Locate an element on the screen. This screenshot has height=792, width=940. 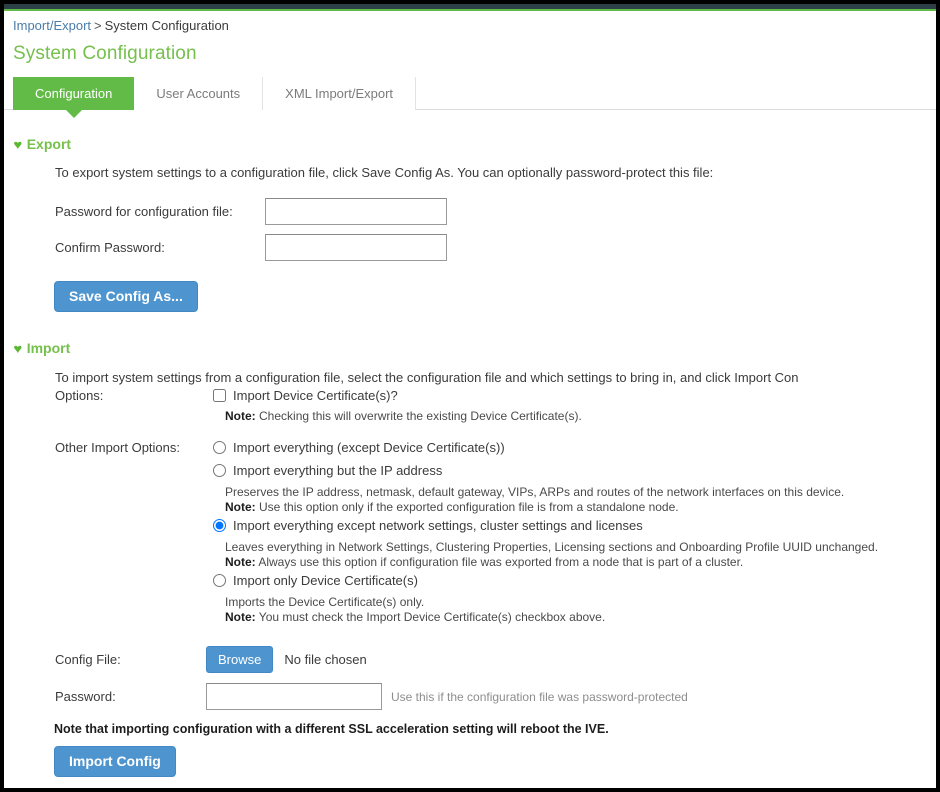
import-radio-option-3: Import only Device Certificate(s) is located at coordinates (574, 580).